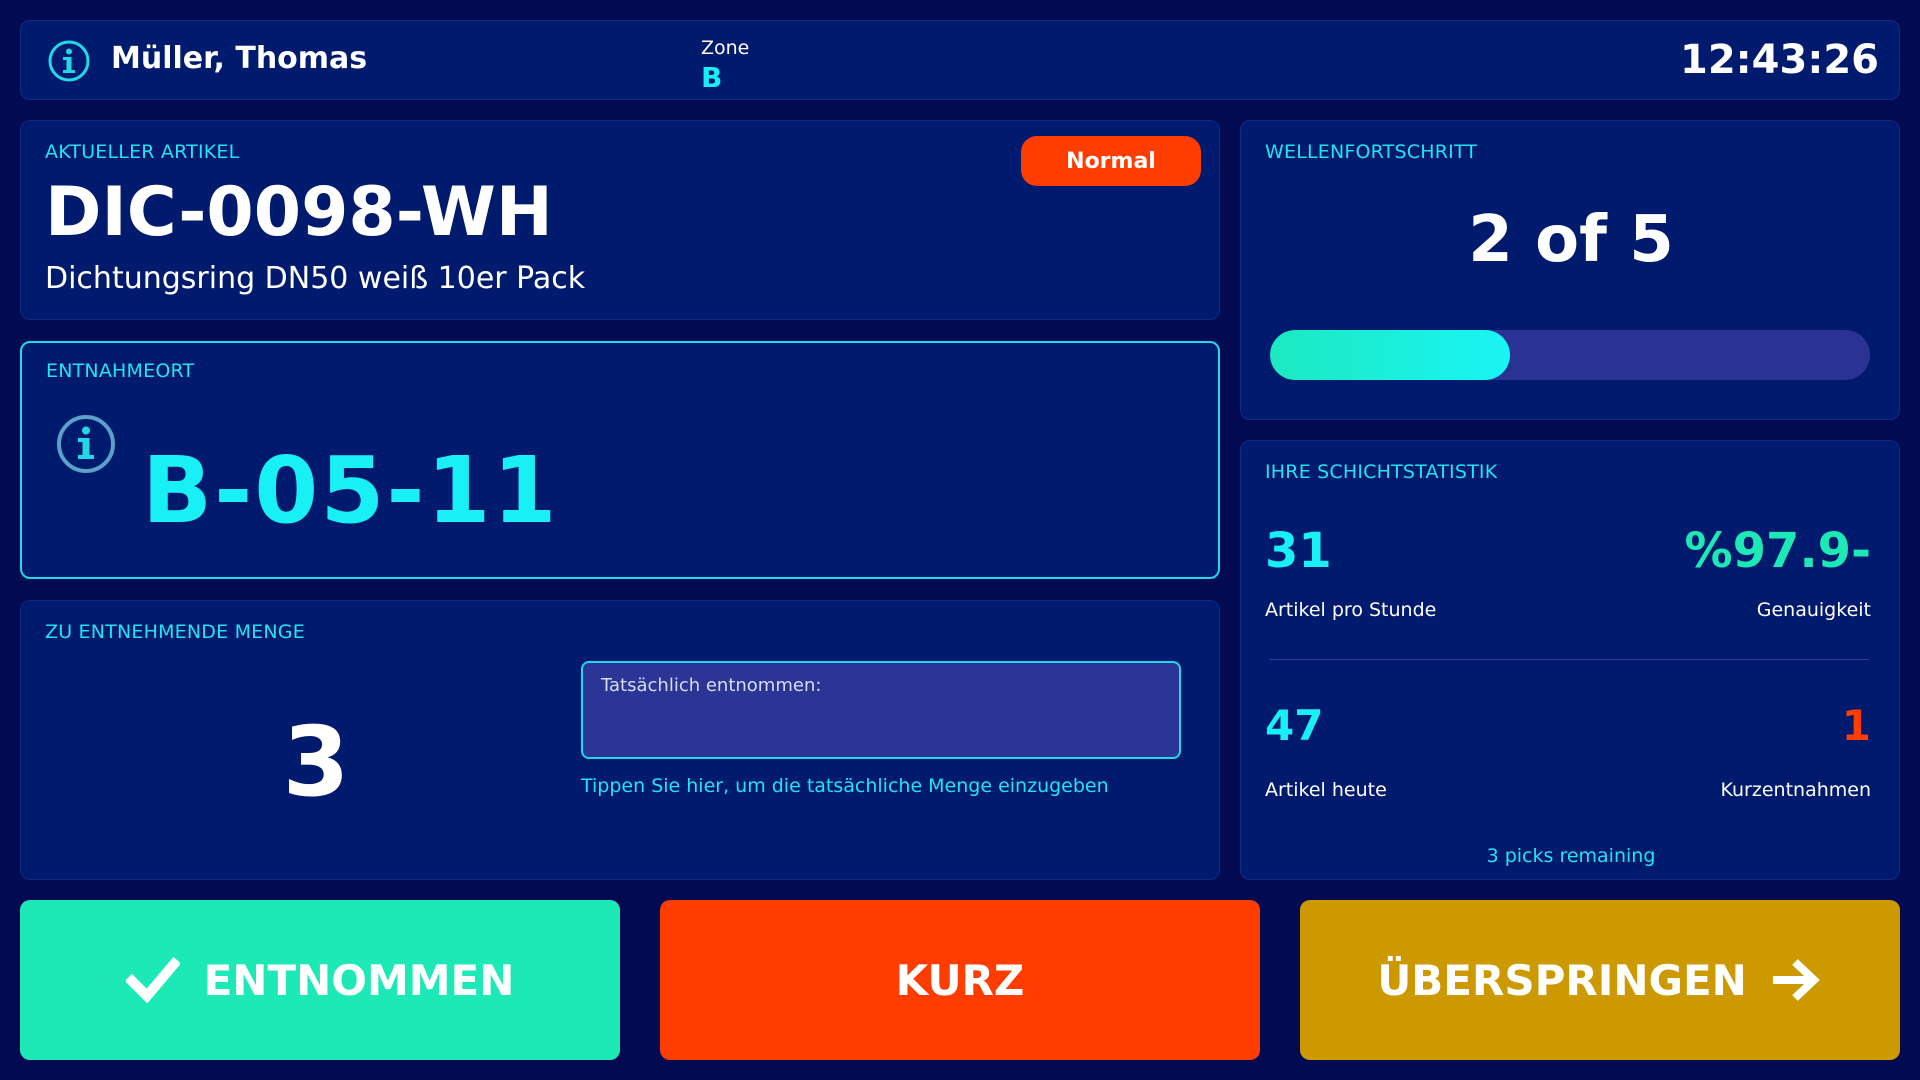 The height and width of the screenshot is (1080, 1920). What do you see at coordinates (1562, 980) in the screenshot?
I see `skip-button-label: ÜBERSPRINGEN` at bounding box center [1562, 980].